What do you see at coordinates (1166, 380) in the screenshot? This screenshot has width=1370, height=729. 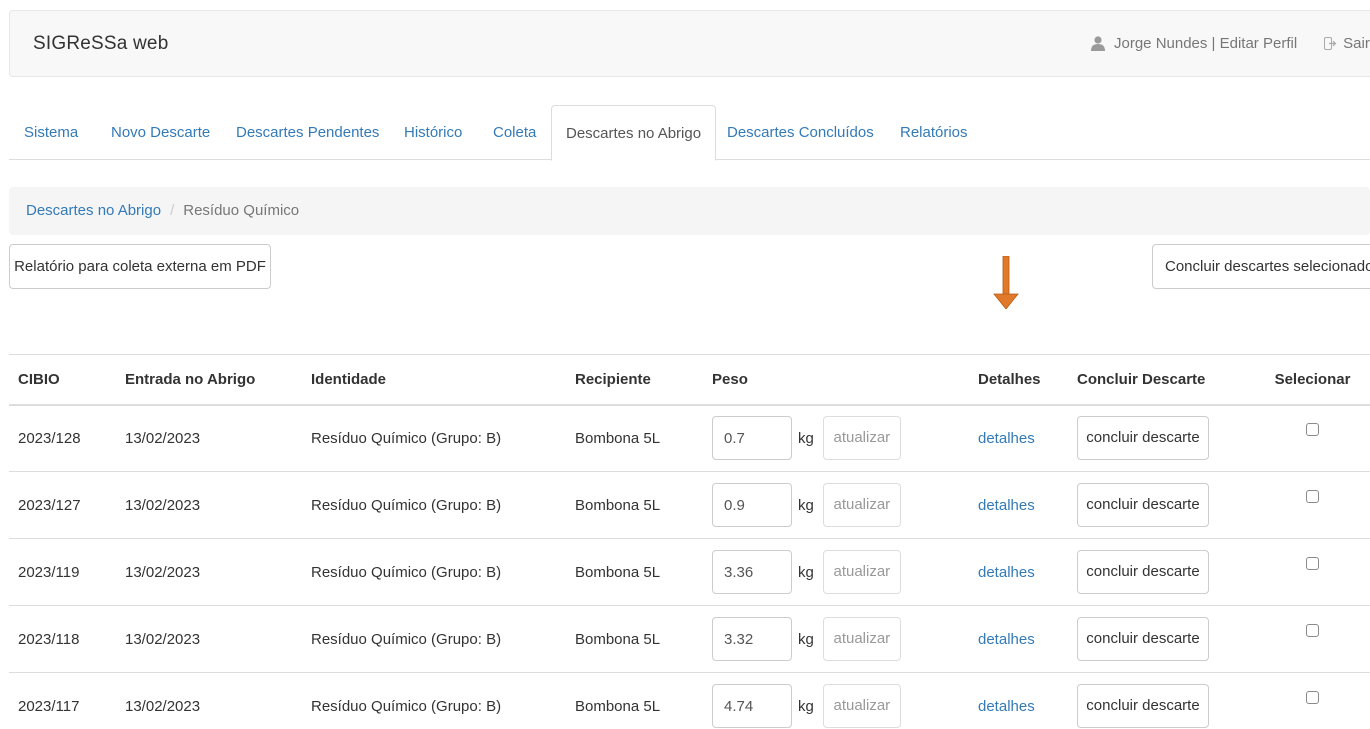 I see `header-concluir: Concluir Descarte` at bounding box center [1166, 380].